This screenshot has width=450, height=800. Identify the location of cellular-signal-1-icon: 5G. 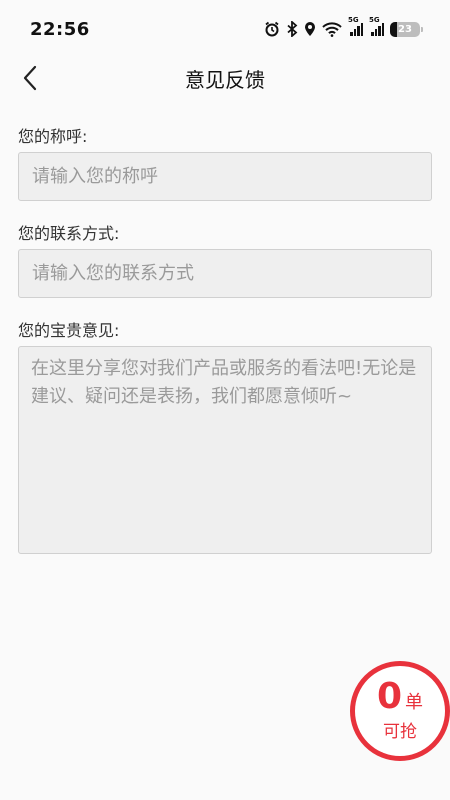
(355, 26).